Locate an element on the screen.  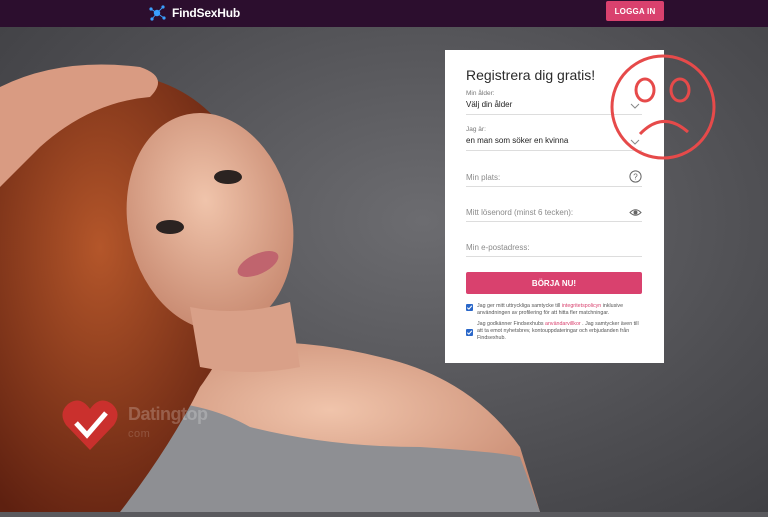
location-placeholder: Min plats: is located at coordinates (483, 177).